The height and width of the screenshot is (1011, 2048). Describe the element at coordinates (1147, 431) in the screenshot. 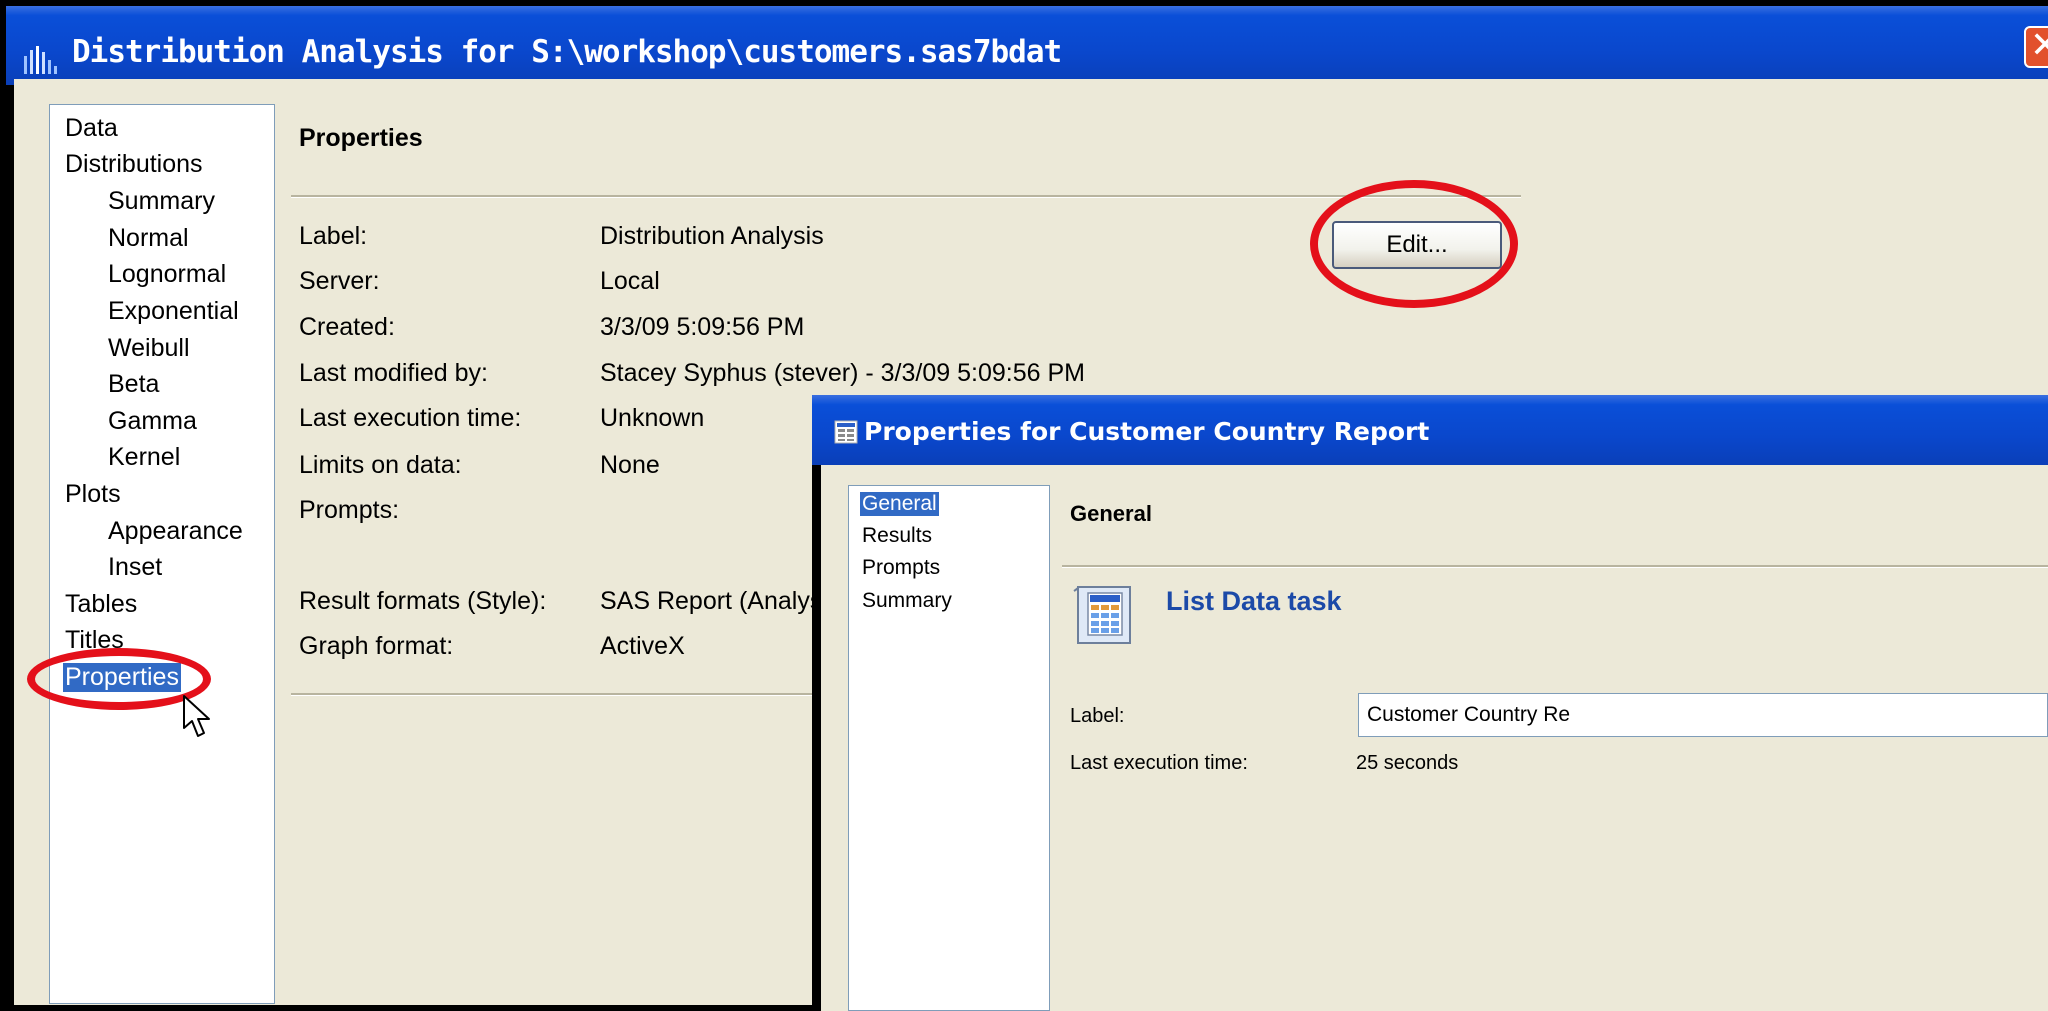

I see `second-window-title: Properties for Customer Country Report` at that location.